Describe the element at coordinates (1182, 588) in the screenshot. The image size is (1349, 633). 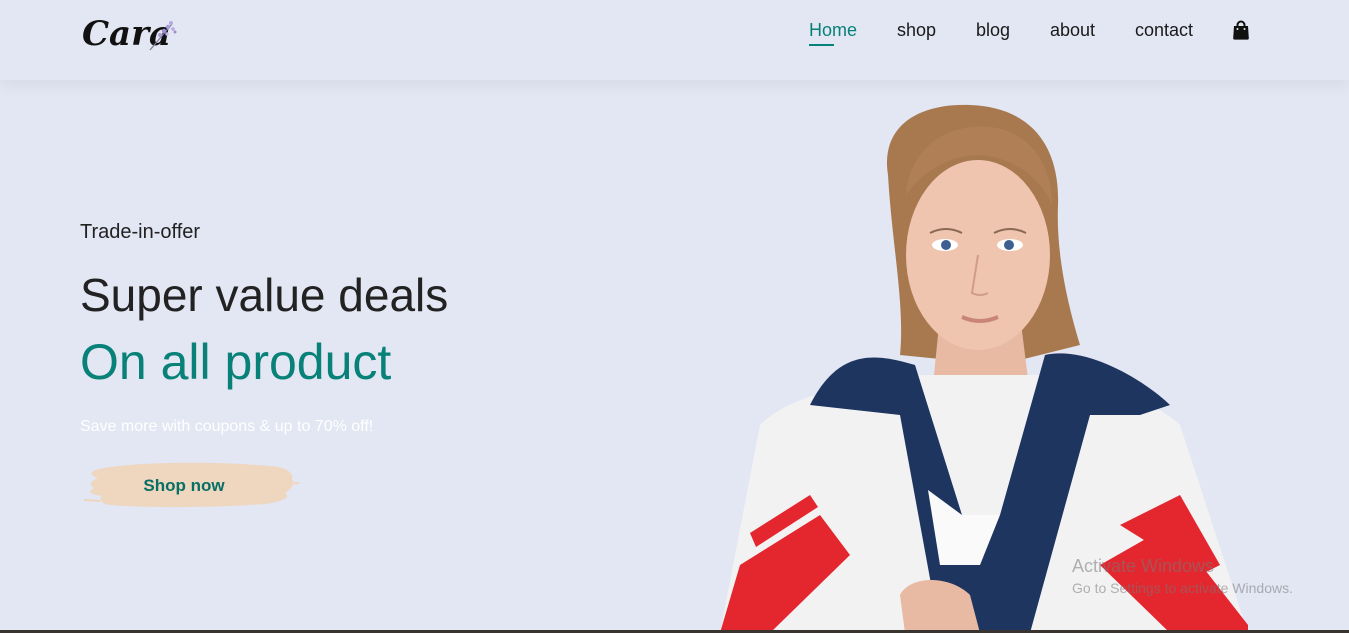
I see `activate-windows-subtitle: Go to Settings to activate Windows.` at that location.